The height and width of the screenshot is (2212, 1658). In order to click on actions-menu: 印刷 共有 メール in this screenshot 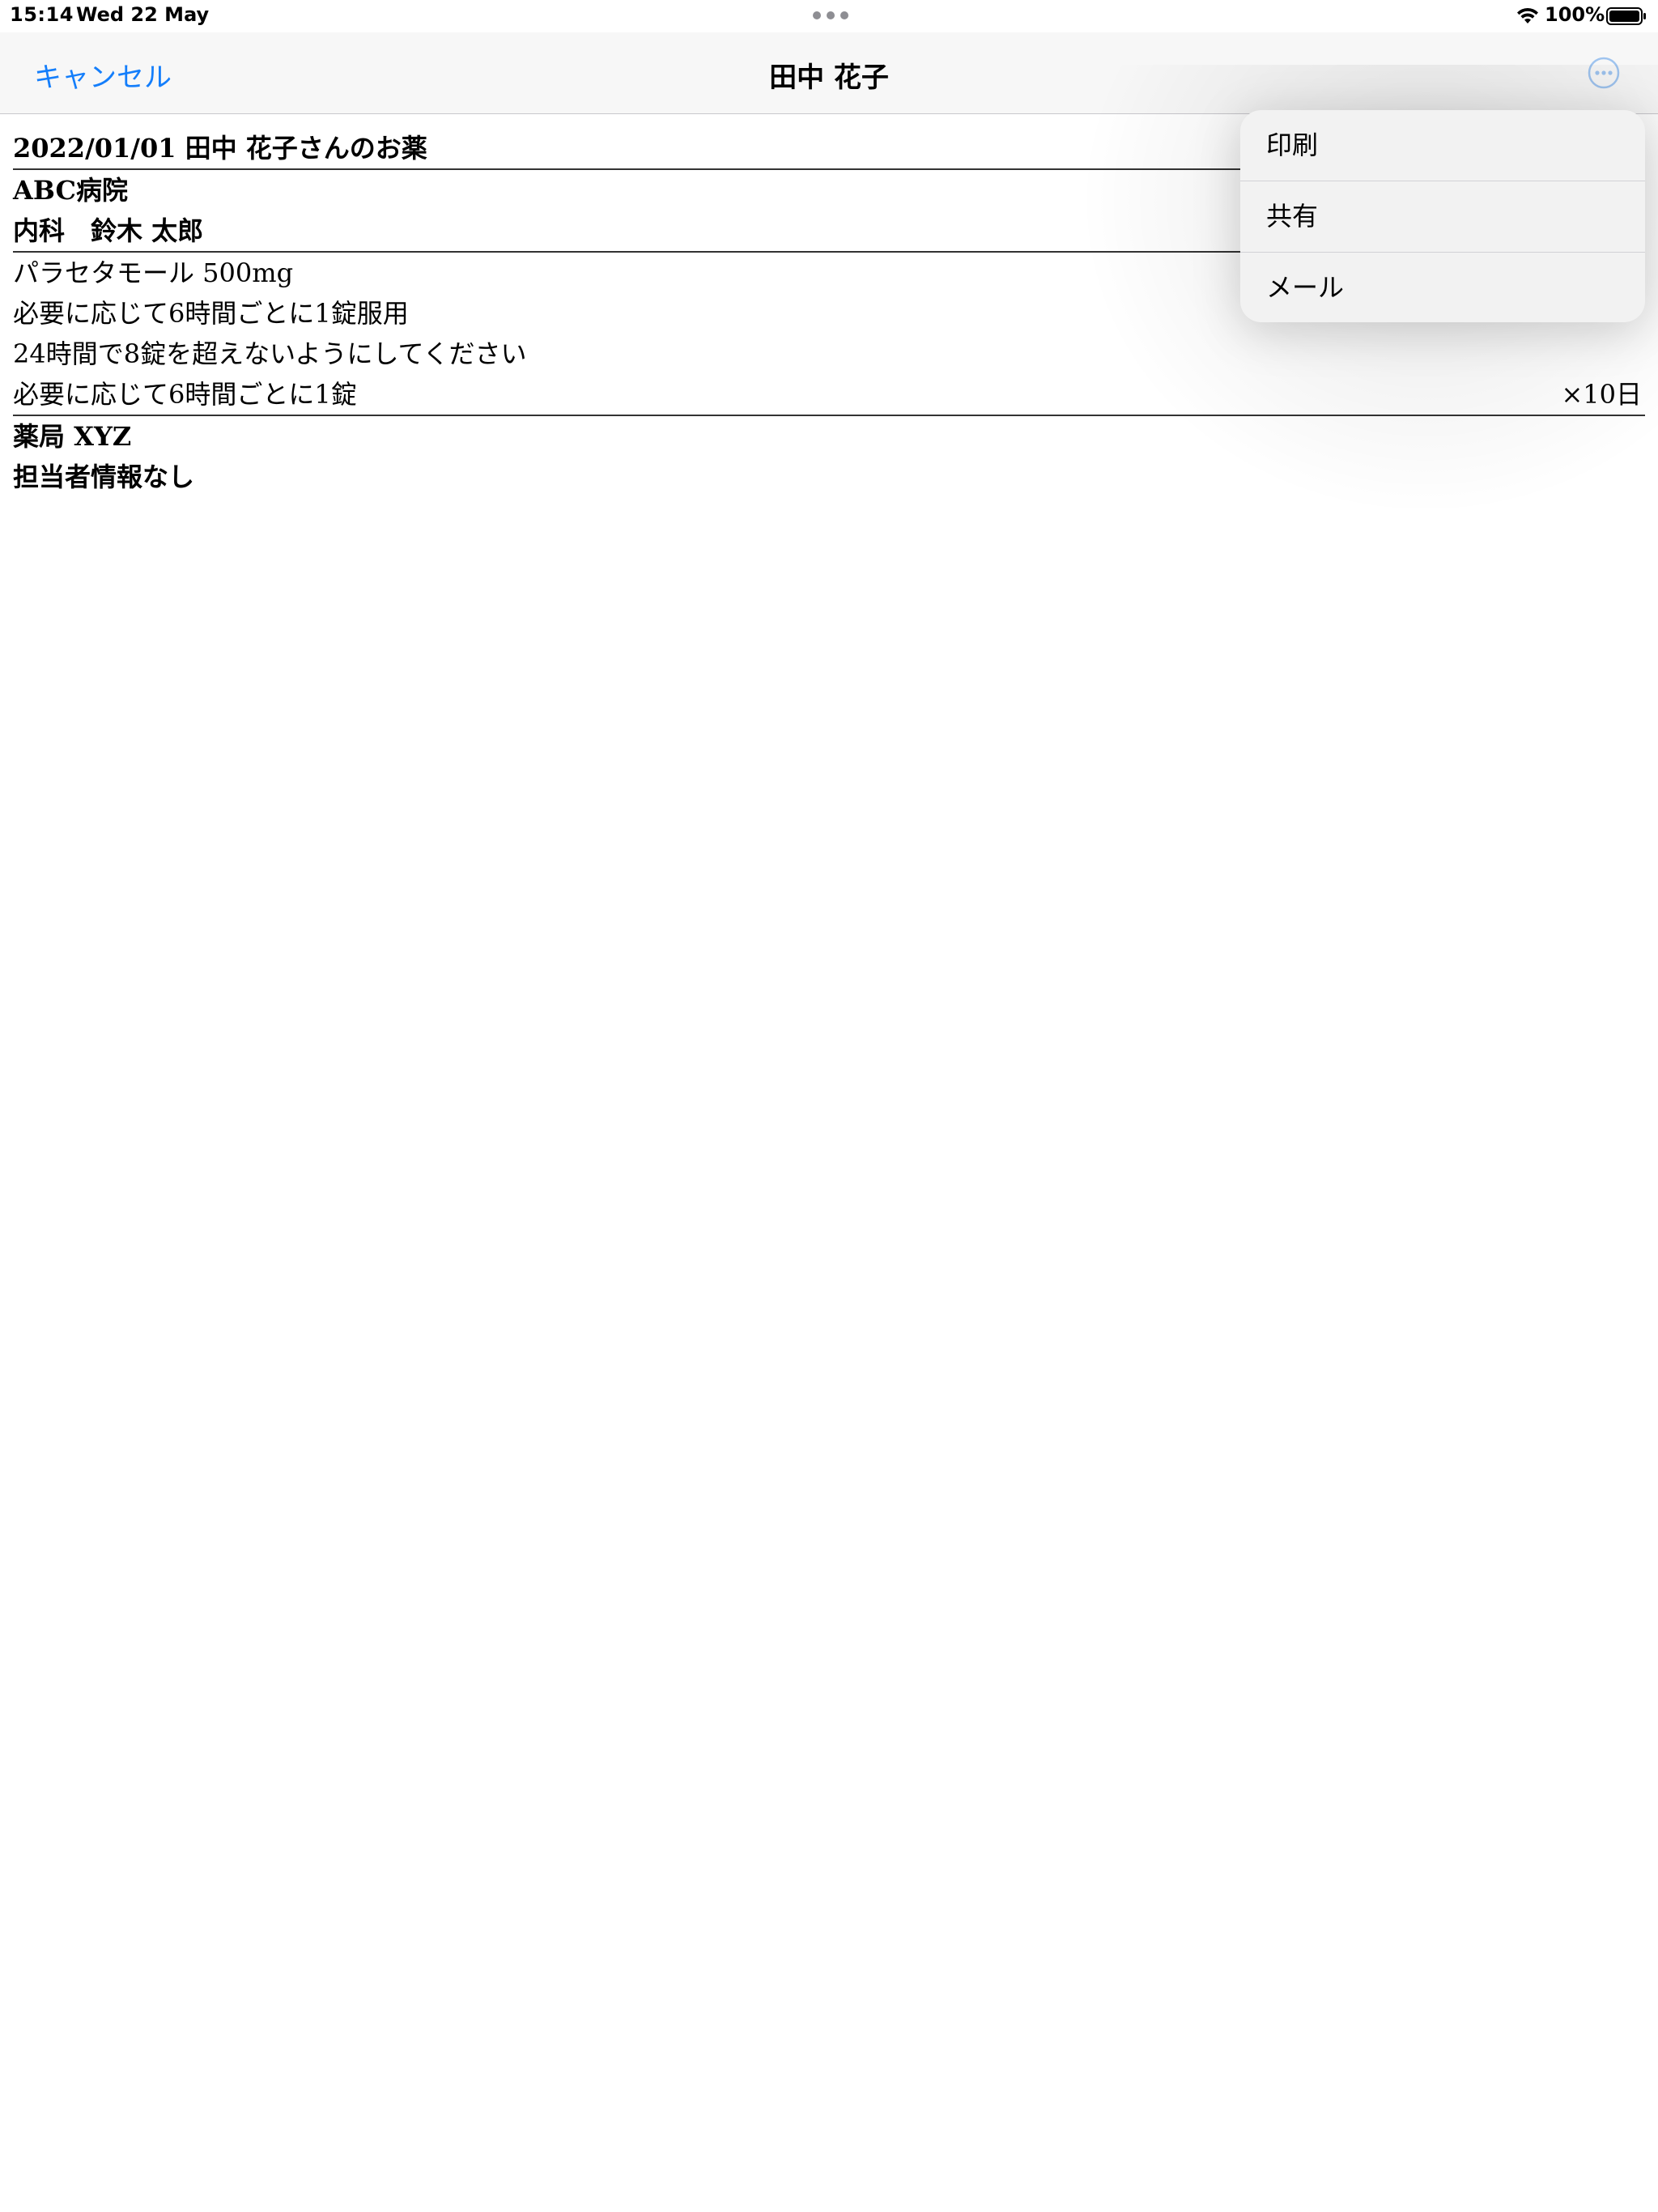, I will do `click(1442, 216)`.